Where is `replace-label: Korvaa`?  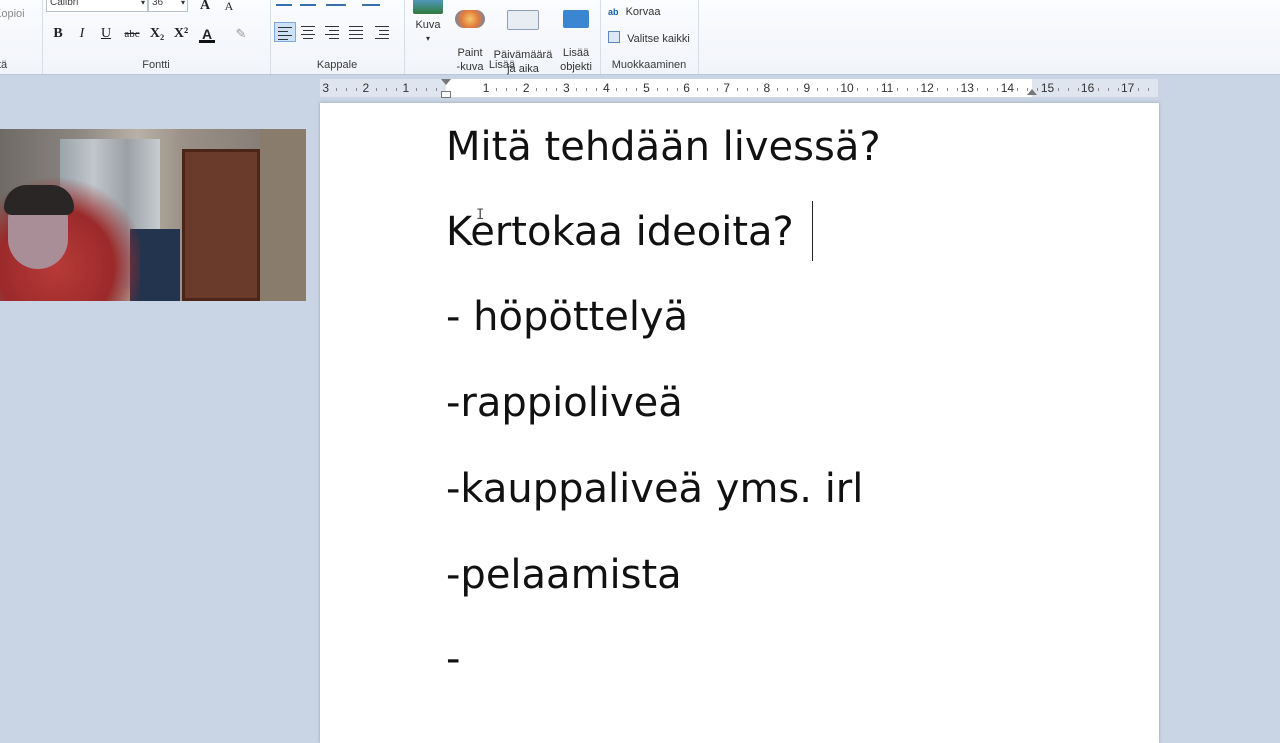 replace-label: Korvaa is located at coordinates (643, 12).